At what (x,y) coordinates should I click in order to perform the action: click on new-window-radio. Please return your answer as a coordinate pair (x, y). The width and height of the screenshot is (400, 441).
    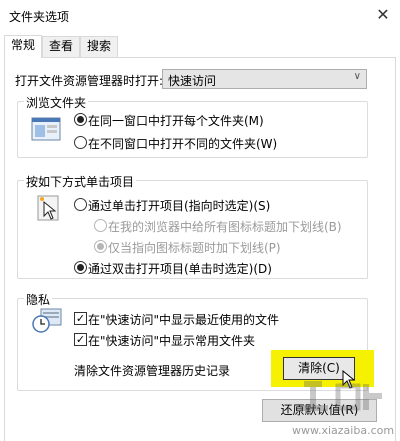
    Looking at the image, I should click on (80, 142).